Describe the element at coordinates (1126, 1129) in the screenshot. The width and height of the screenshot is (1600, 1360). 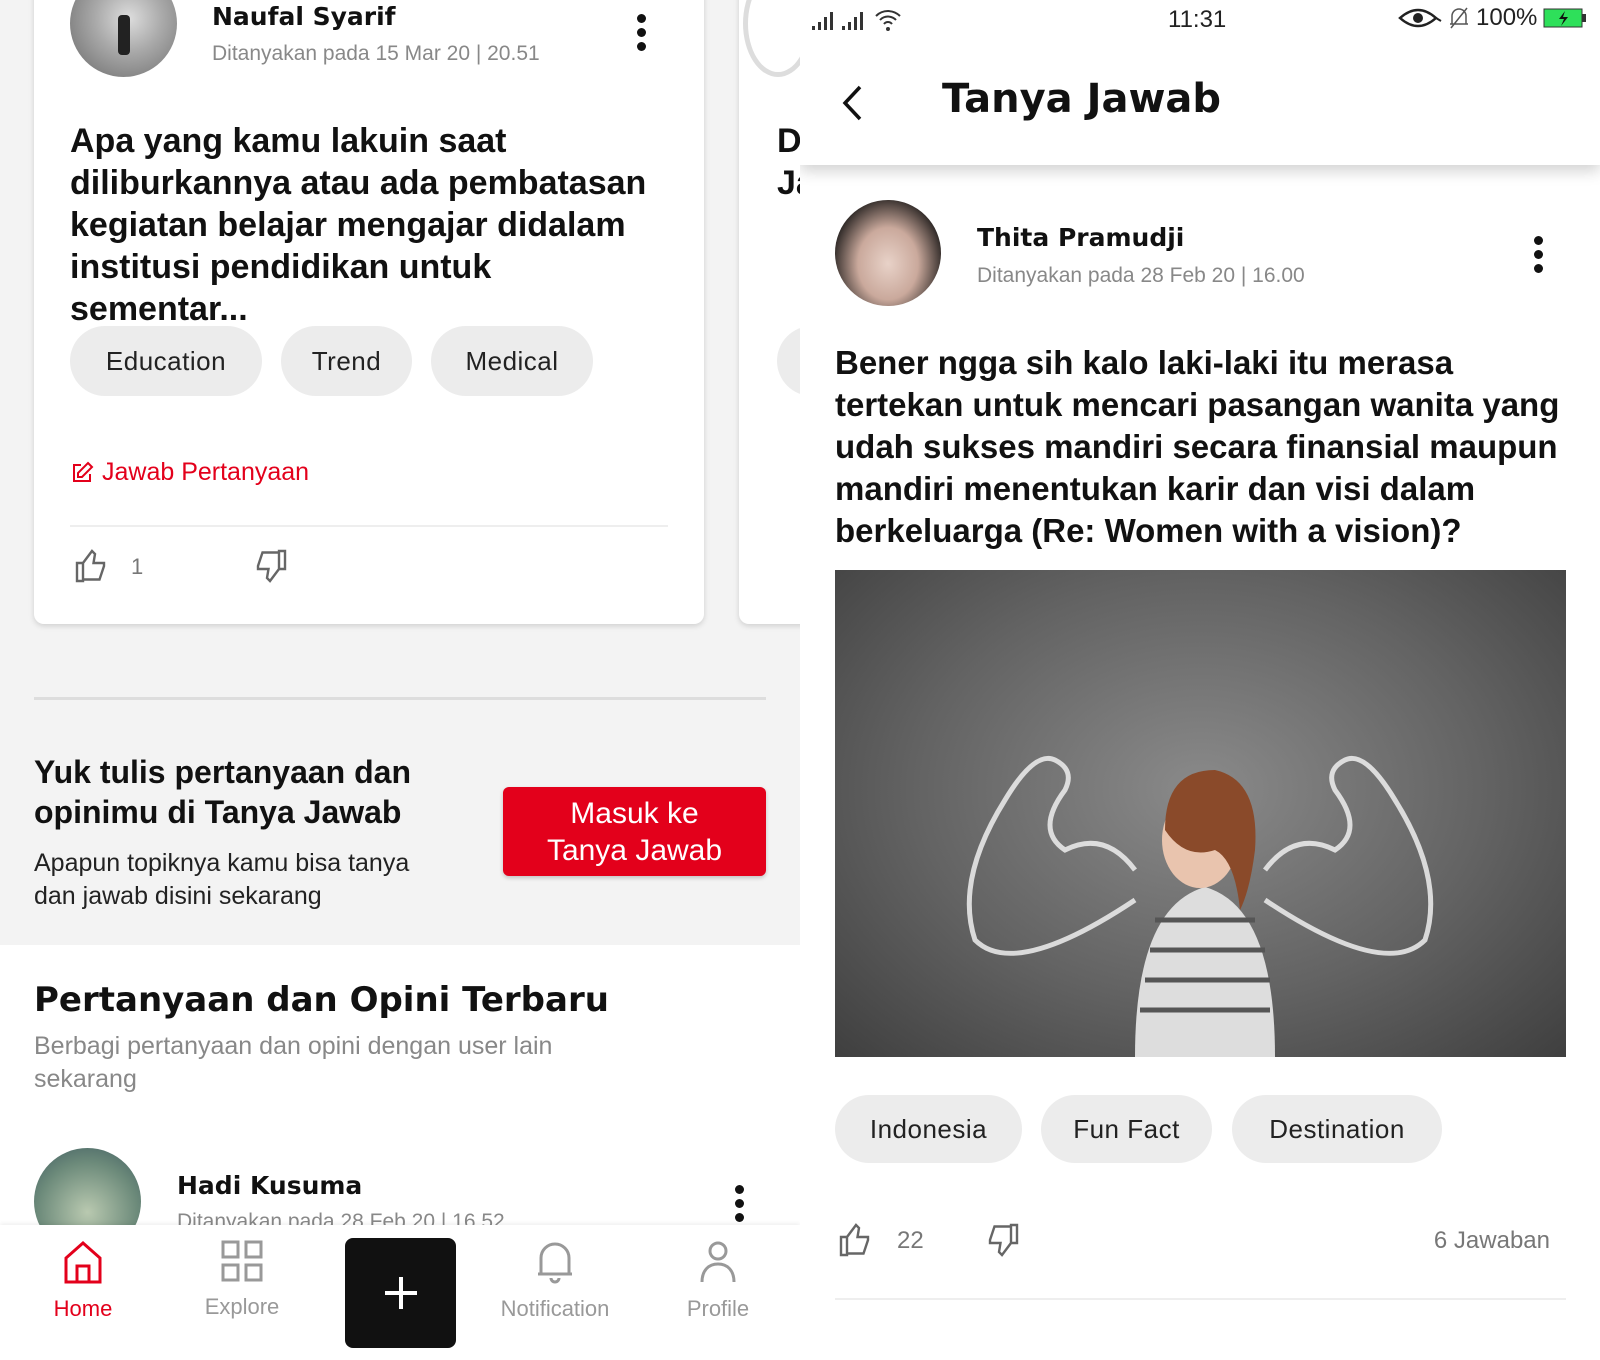
I see `tag-fun-fact: Fun Fact` at that location.